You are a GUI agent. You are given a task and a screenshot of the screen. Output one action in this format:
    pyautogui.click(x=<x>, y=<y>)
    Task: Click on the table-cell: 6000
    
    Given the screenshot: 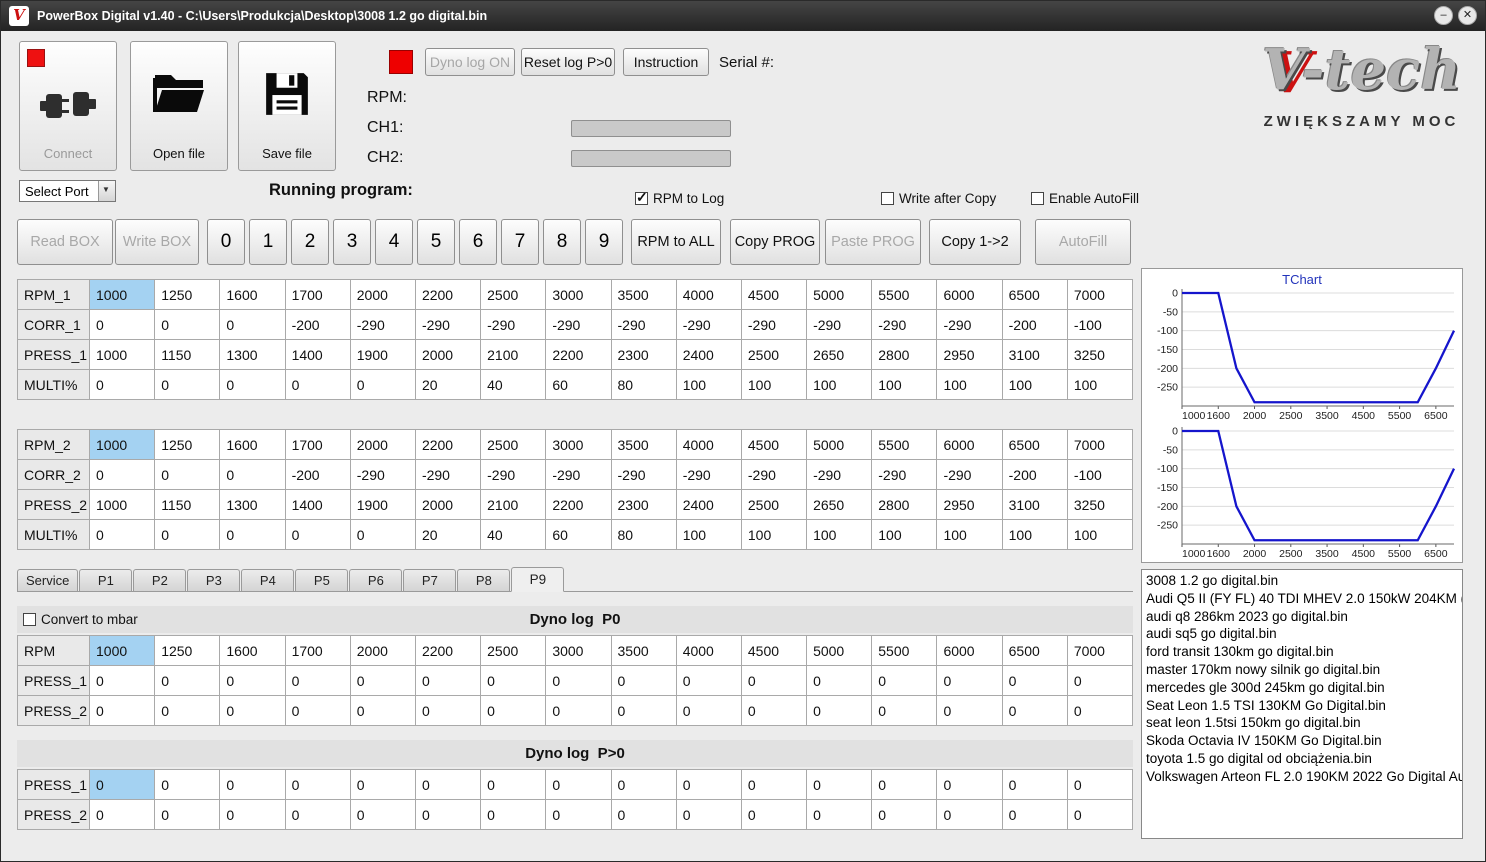 What is the action you would take?
    pyautogui.click(x=969, y=444)
    